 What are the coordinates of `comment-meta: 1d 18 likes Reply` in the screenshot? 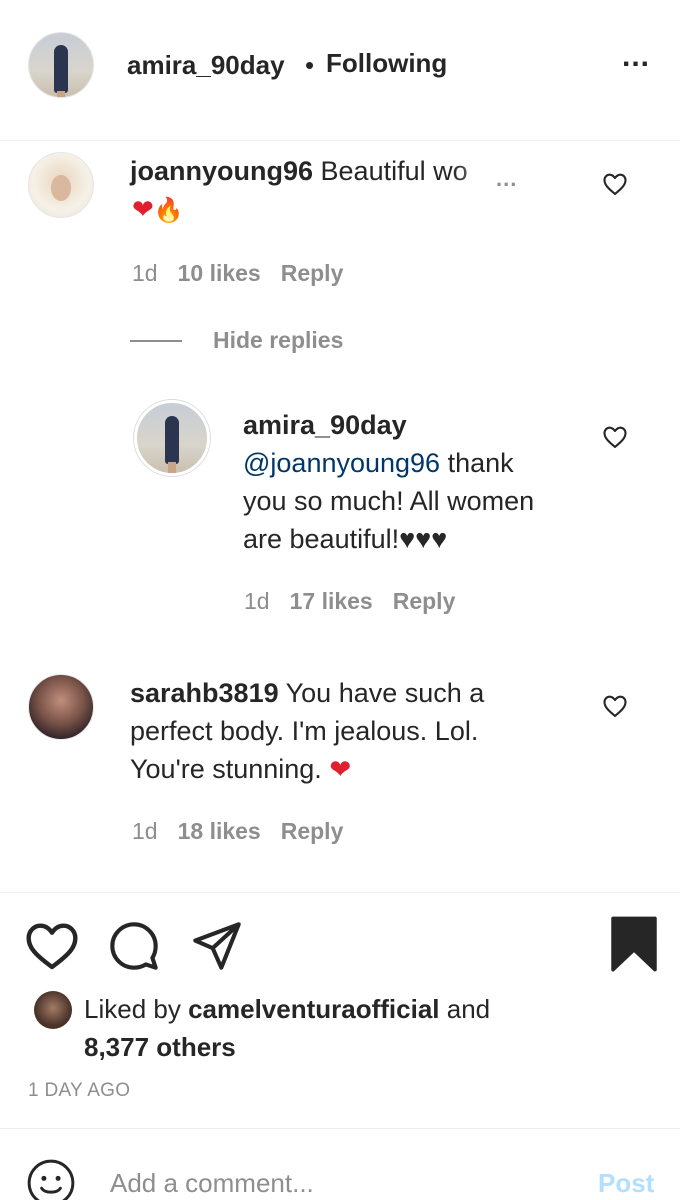 It's located at (247, 831).